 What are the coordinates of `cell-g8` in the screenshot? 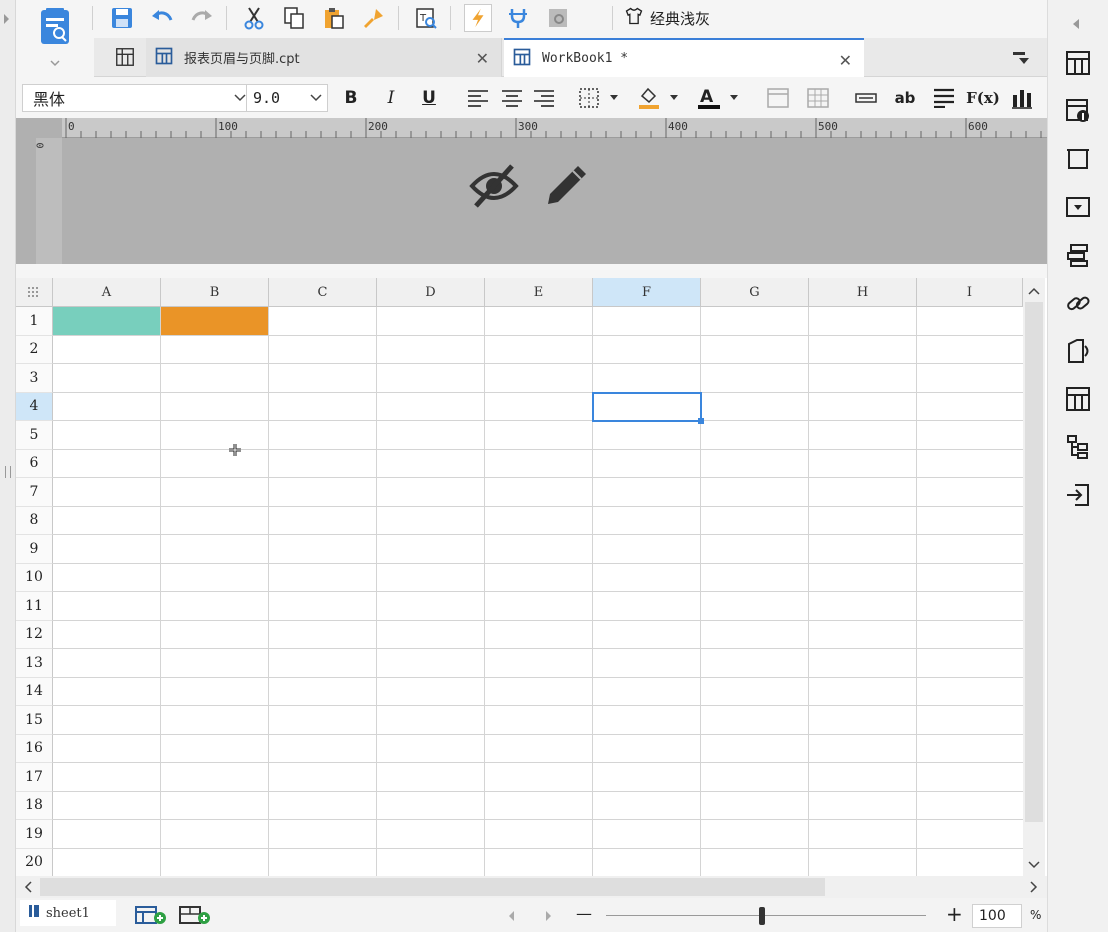 It's located at (755, 520).